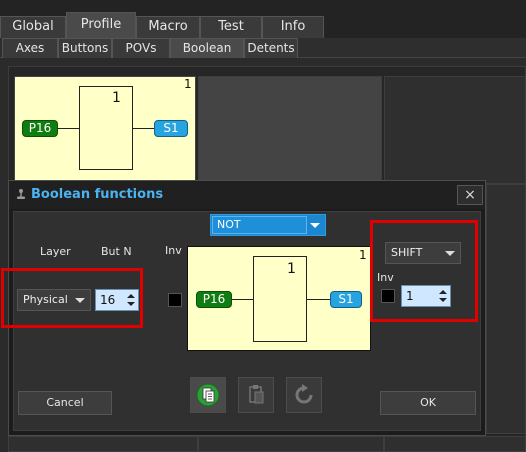 Image resolution: width=526 pixels, height=452 pixels. I want to click on tab-info: Info, so click(293, 27).